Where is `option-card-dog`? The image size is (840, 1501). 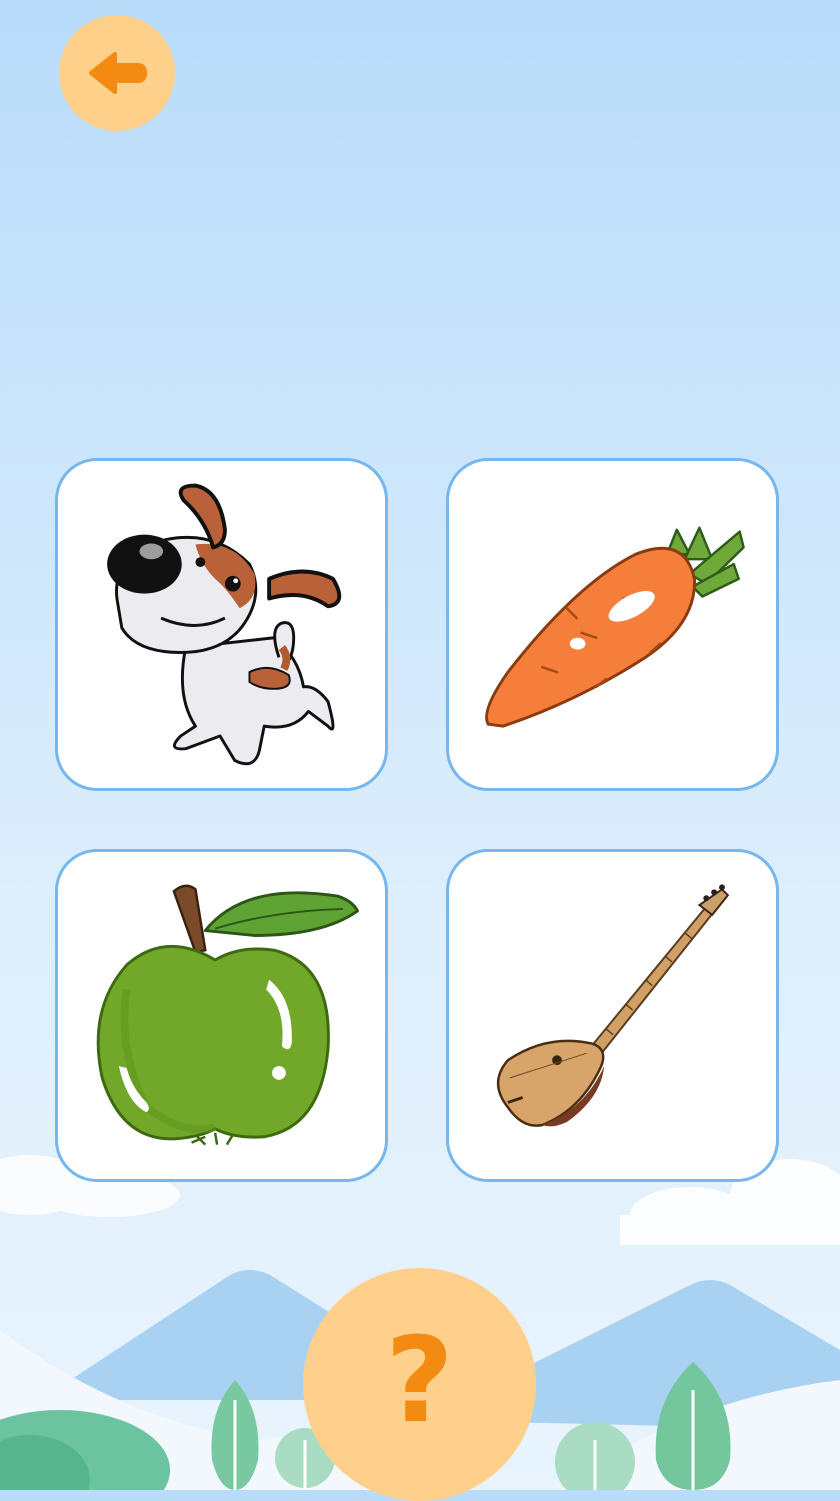 option-card-dog is located at coordinates (221, 624).